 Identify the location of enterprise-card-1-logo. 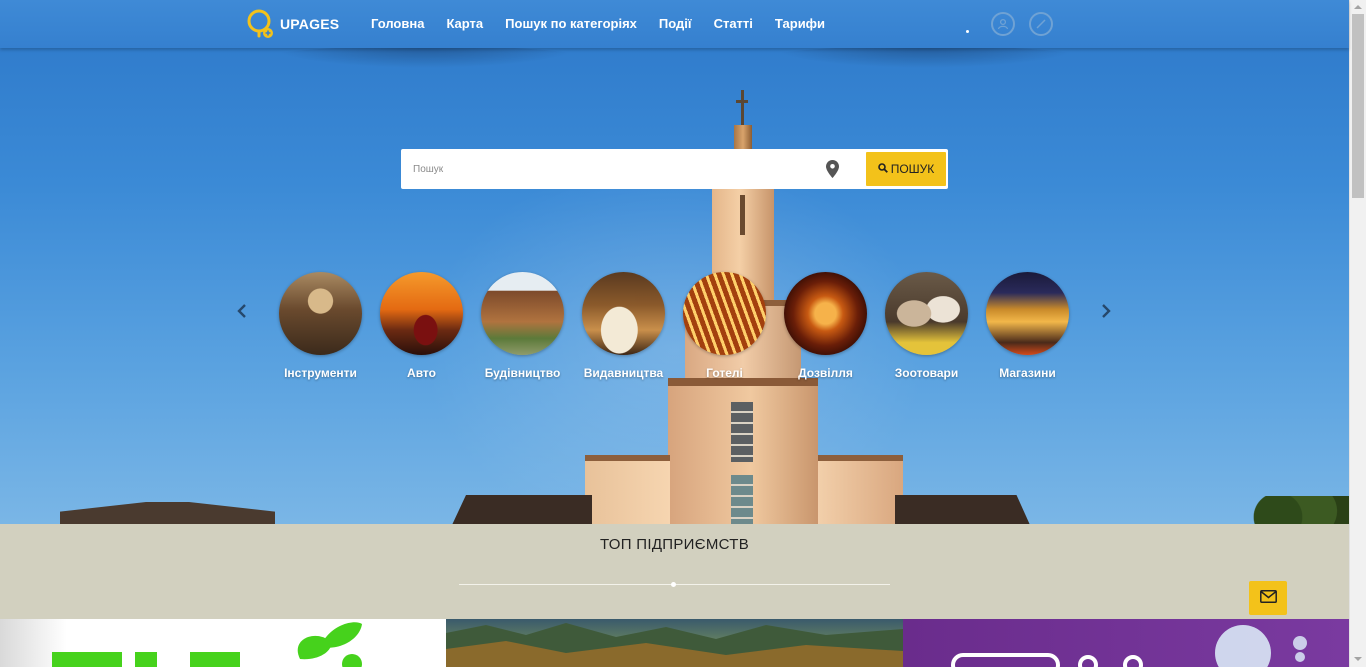
(207, 644).